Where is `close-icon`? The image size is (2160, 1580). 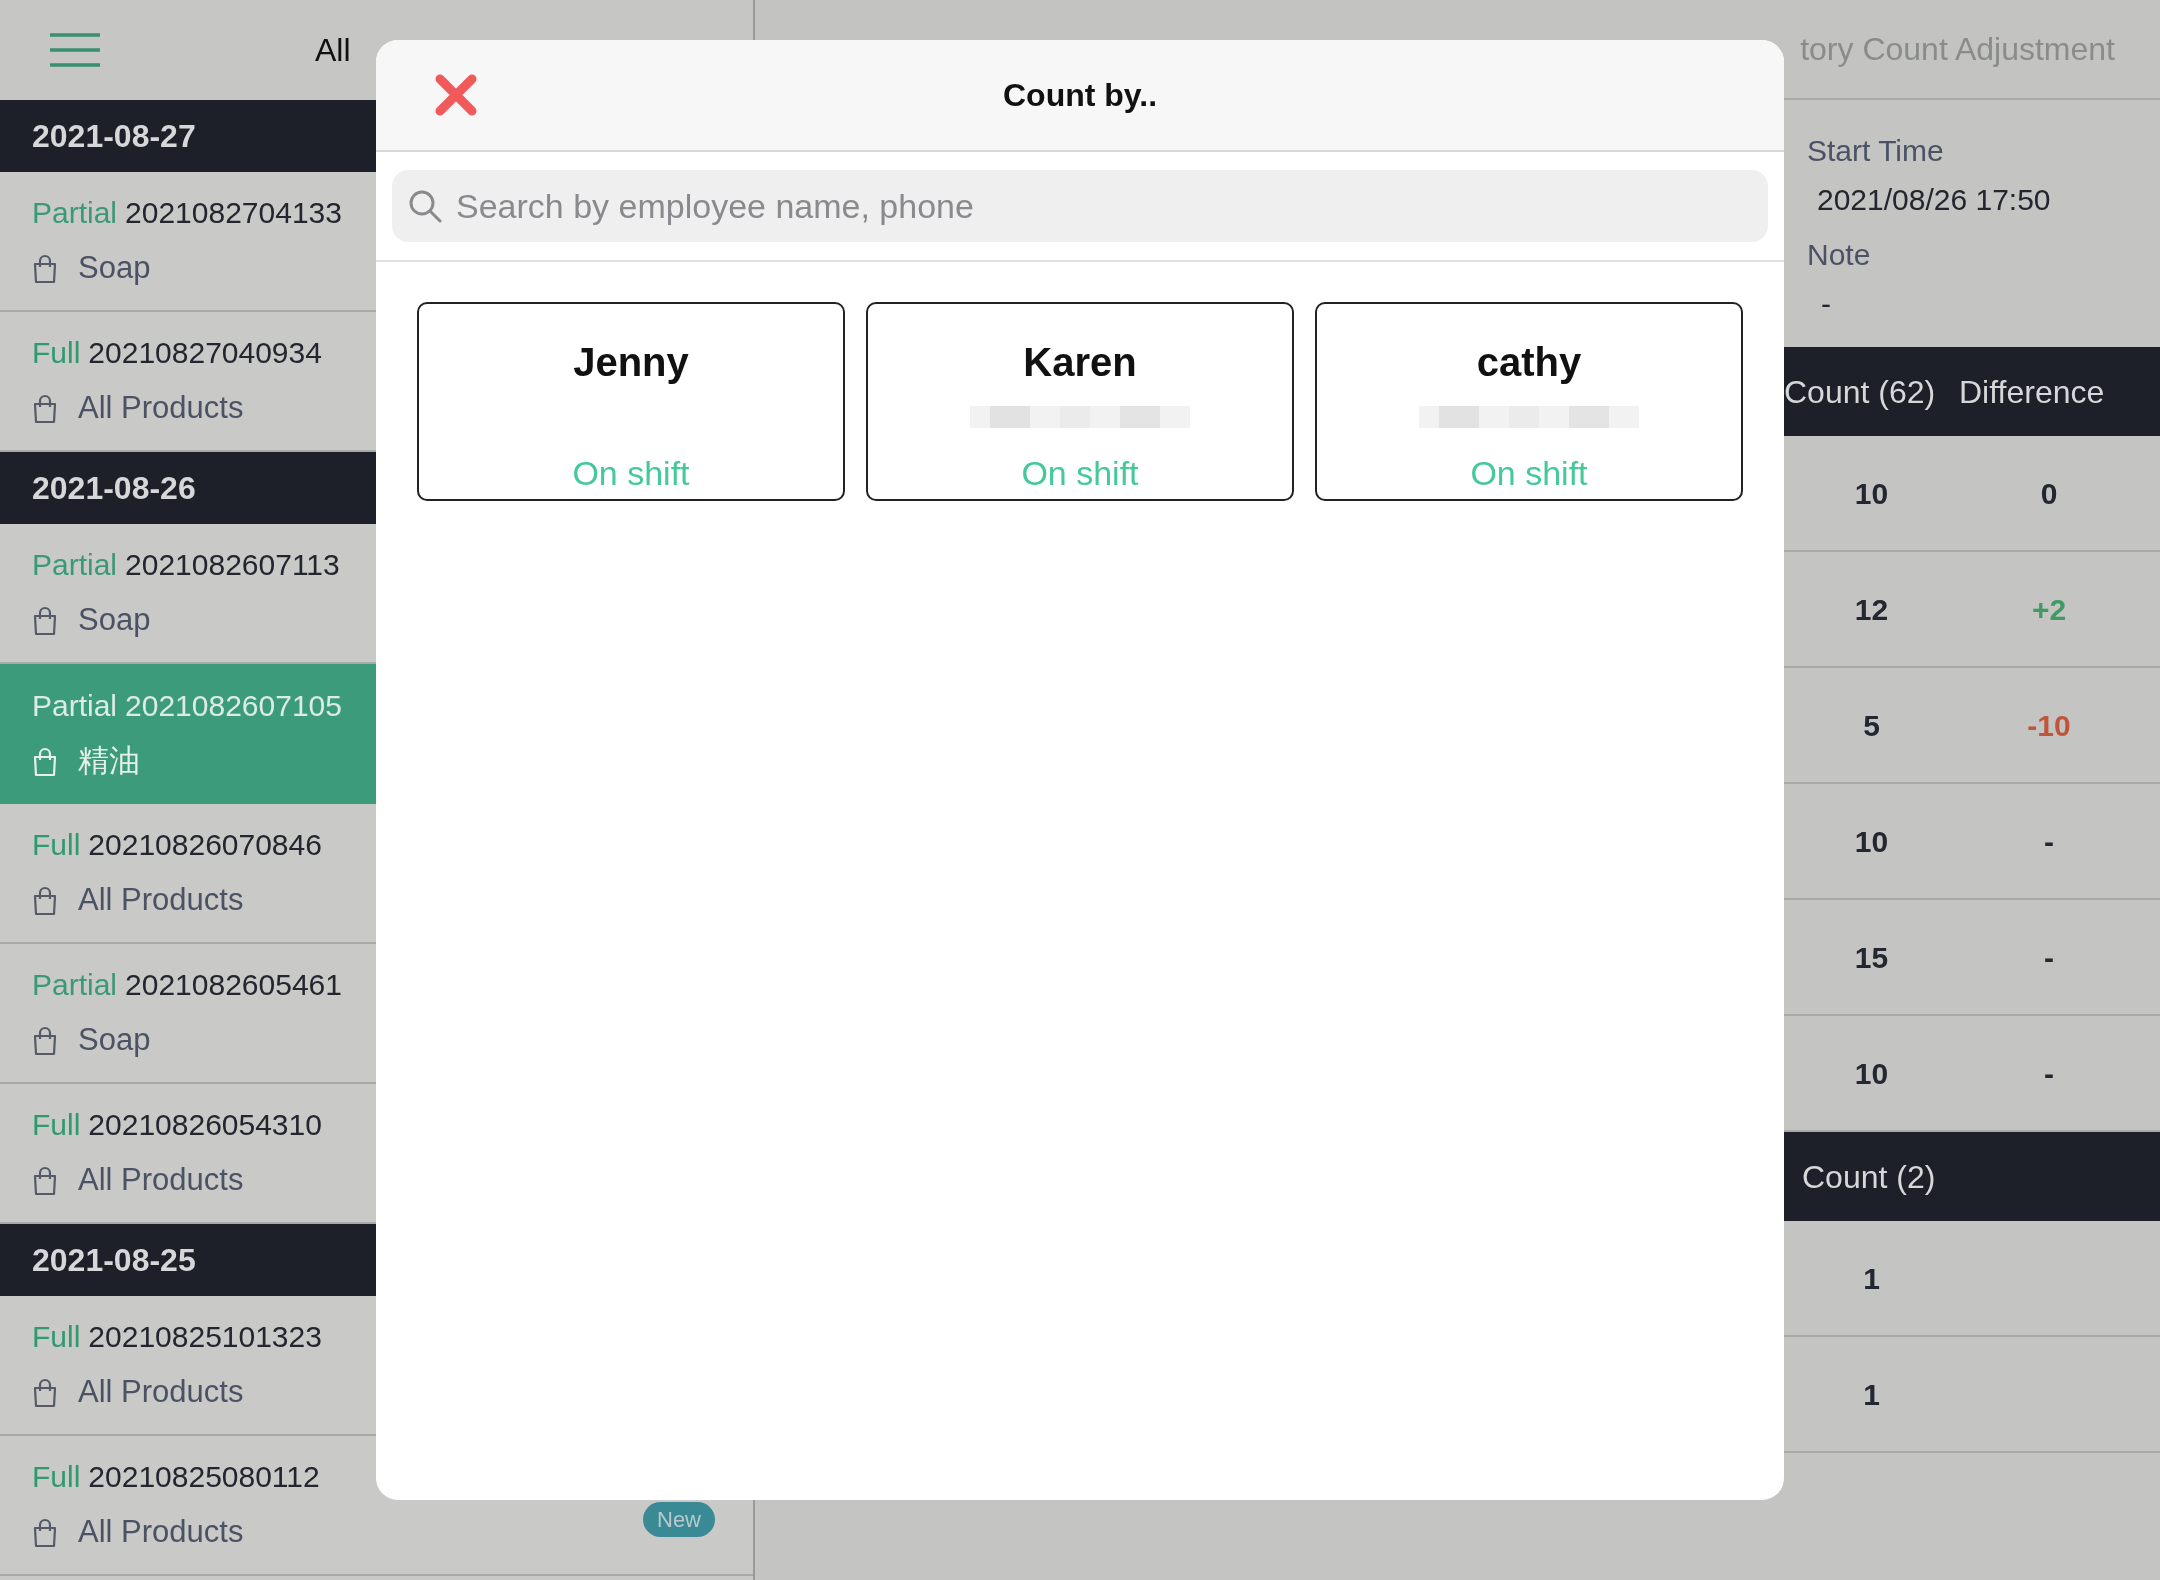 close-icon is located at coordinates (456, 95).